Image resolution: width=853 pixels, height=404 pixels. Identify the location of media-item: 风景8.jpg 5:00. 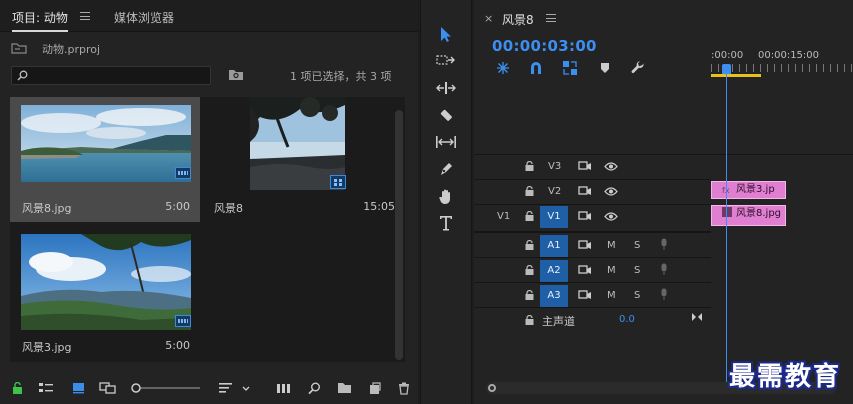
(105, 159).